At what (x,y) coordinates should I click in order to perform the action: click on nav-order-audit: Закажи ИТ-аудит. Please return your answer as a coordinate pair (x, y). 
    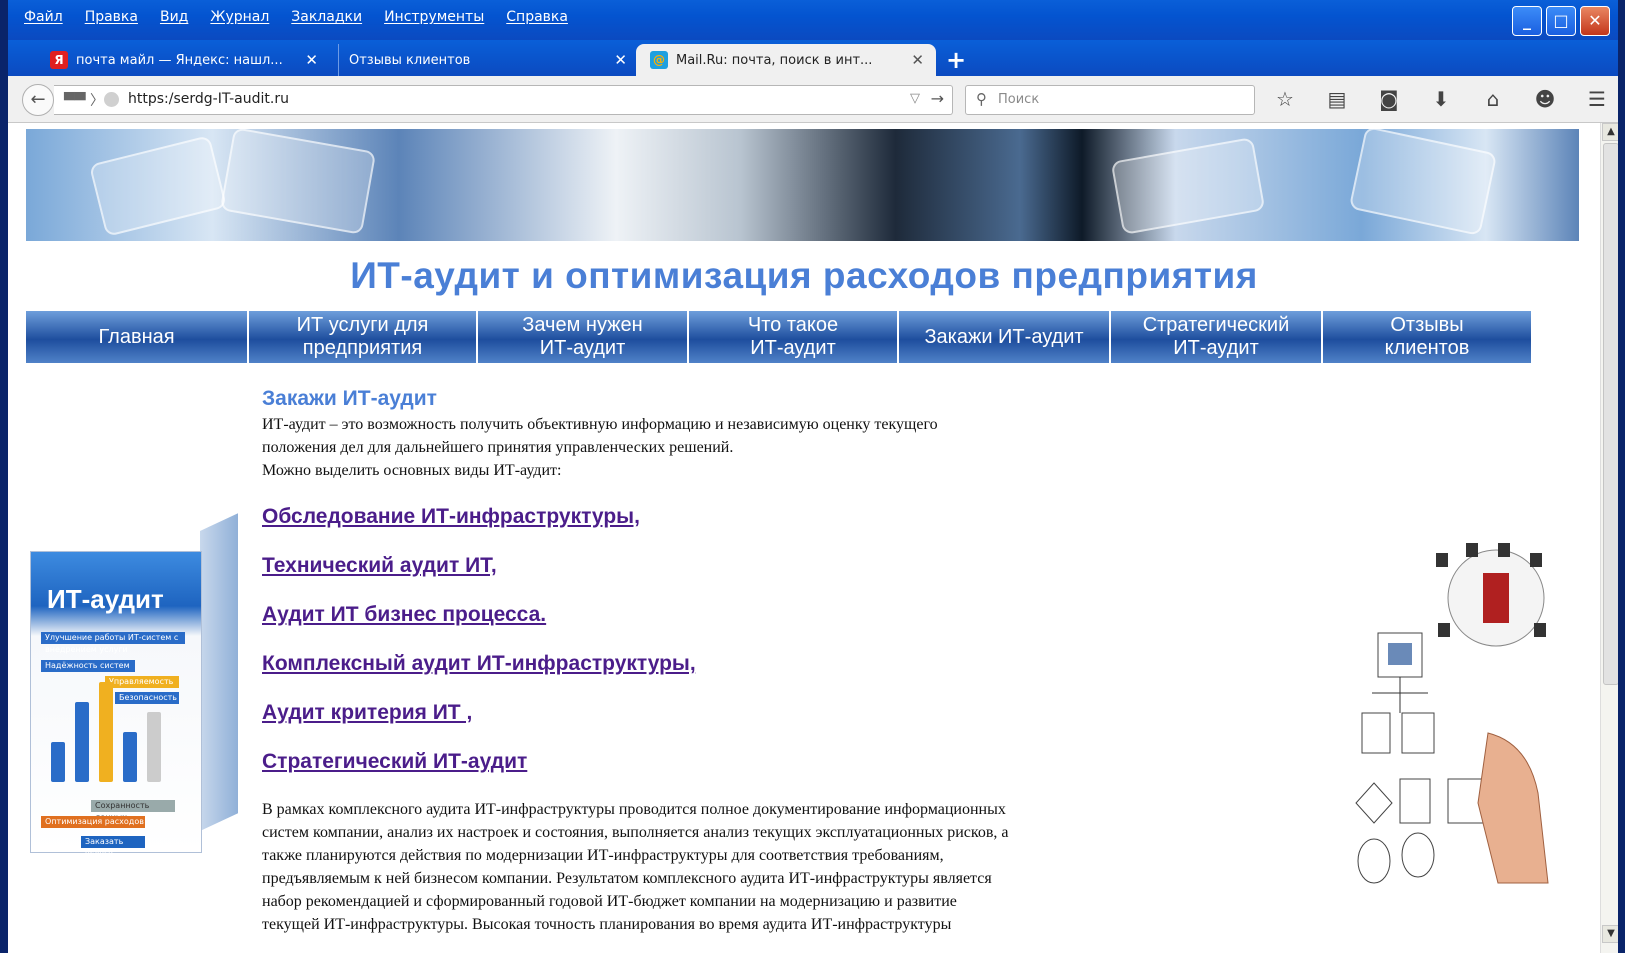
    Looking at the image, I should click on (1005, 337).